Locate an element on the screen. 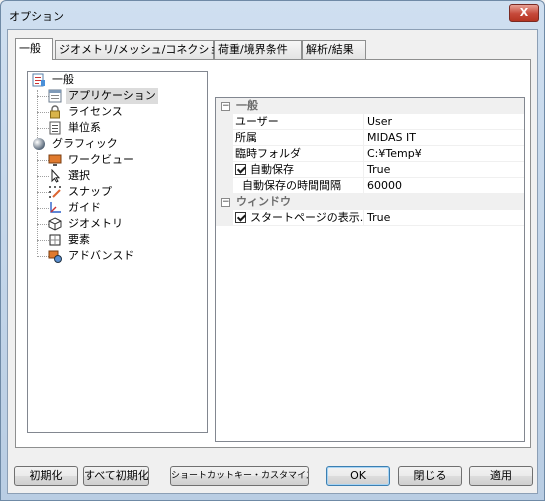 The width and height of the screenshot is (545, 501). license-lock-icon is located at coordinates (55, 112).